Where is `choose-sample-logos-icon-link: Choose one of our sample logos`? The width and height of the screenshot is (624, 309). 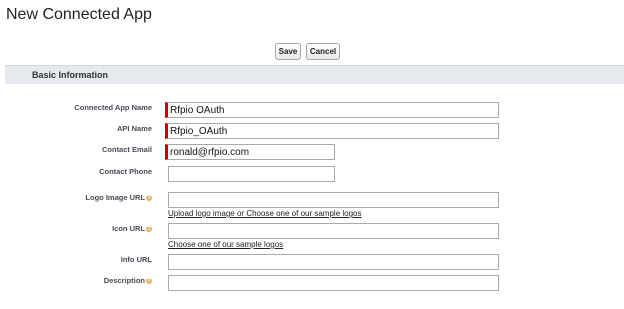 choose-sample-logos-icon-link: Choose one of our sample logos is located at coordinates (225, 244).